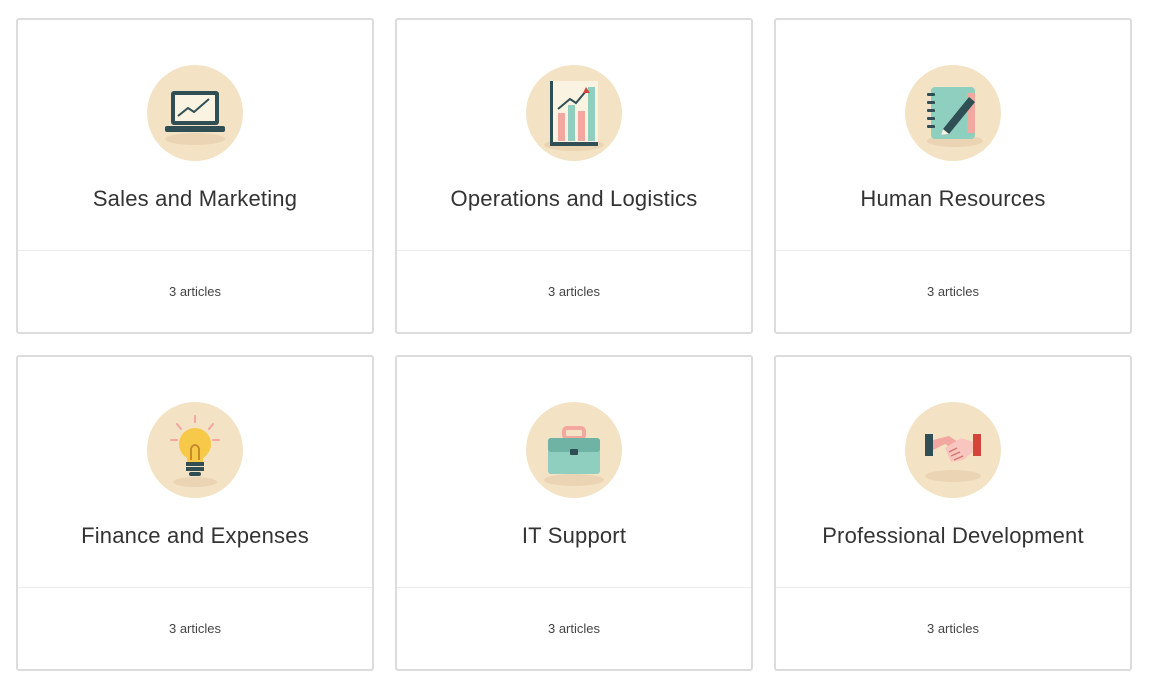 The image size is (1150, 689). Describe the element at coordinates (574, 198) in the screenshot. I see `category-title: Operations and Logistics` at that location.